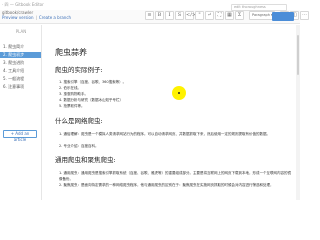 This screenshot has height=240, width=320. I want to click on sidebar-item-active: 2. 爬虫初步, so click(20, 55).